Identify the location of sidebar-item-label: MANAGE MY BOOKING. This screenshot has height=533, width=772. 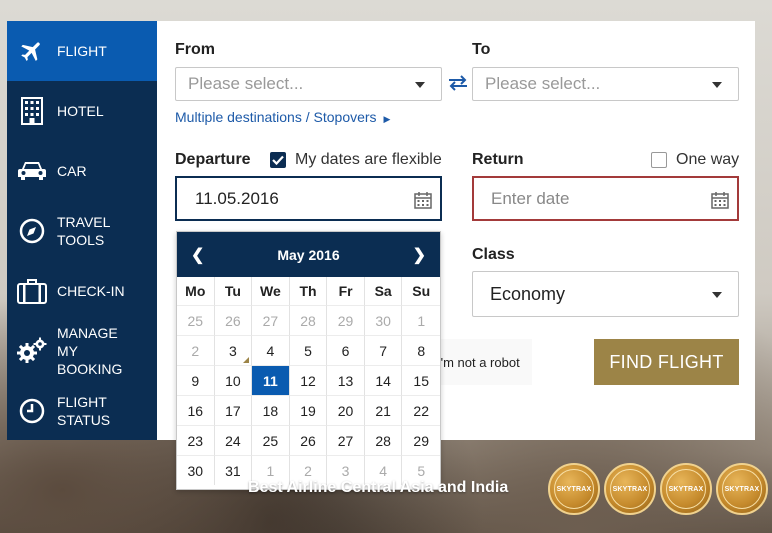
(90, 351).